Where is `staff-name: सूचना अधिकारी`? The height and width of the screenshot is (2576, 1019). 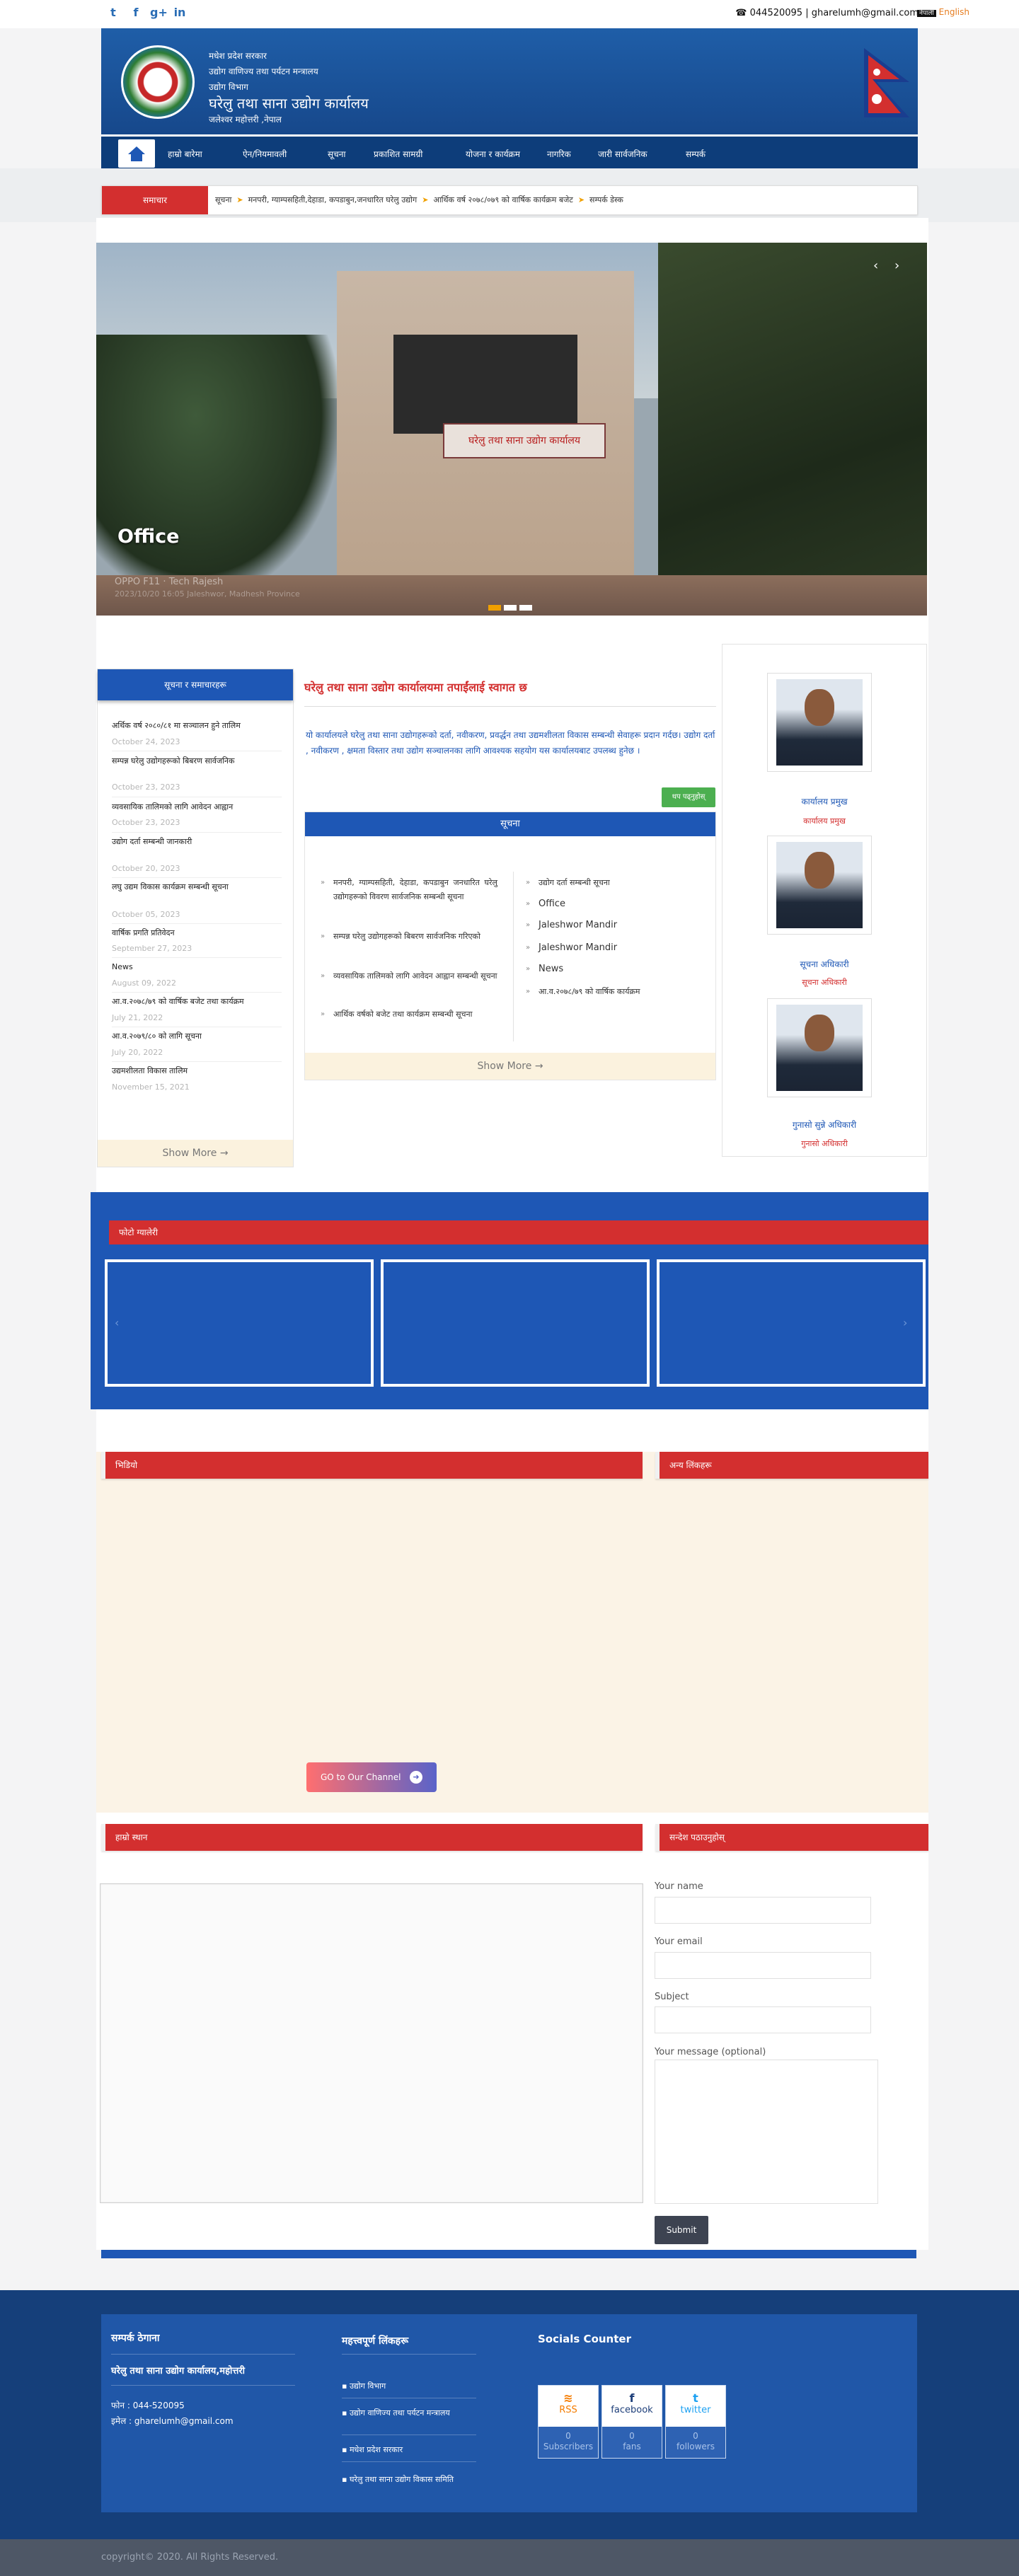
staff-name: सूचना अधिकारी is located at coordinates (824, 964).